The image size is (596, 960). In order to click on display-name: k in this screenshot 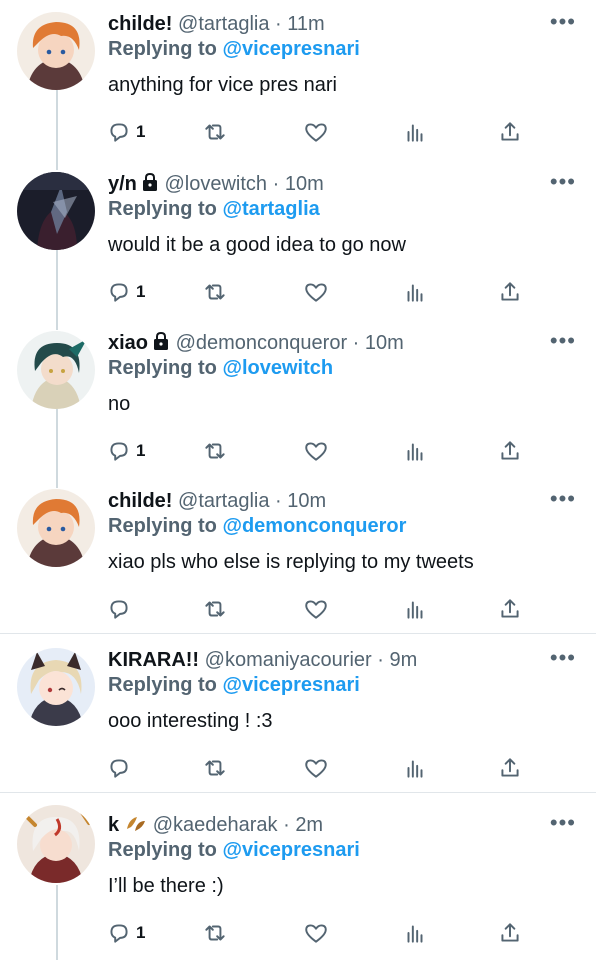, I will do `click(113, 825)`.